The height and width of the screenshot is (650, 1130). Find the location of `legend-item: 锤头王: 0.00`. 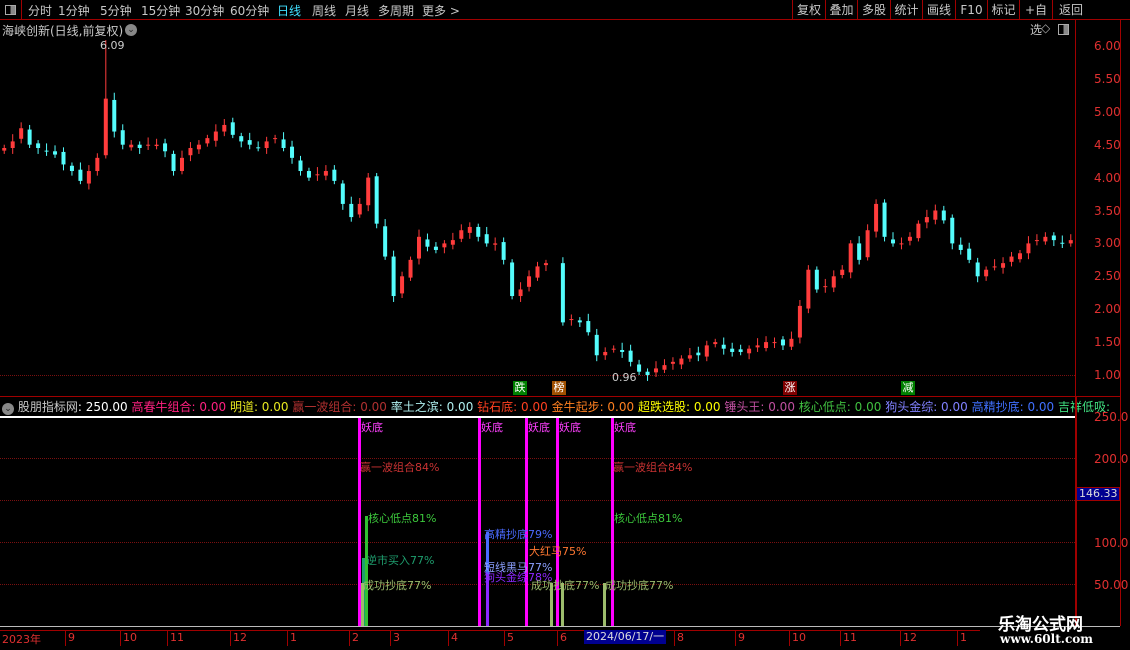

legend-item: 锤头王: 0.00 is located at coordinates (761, 407).